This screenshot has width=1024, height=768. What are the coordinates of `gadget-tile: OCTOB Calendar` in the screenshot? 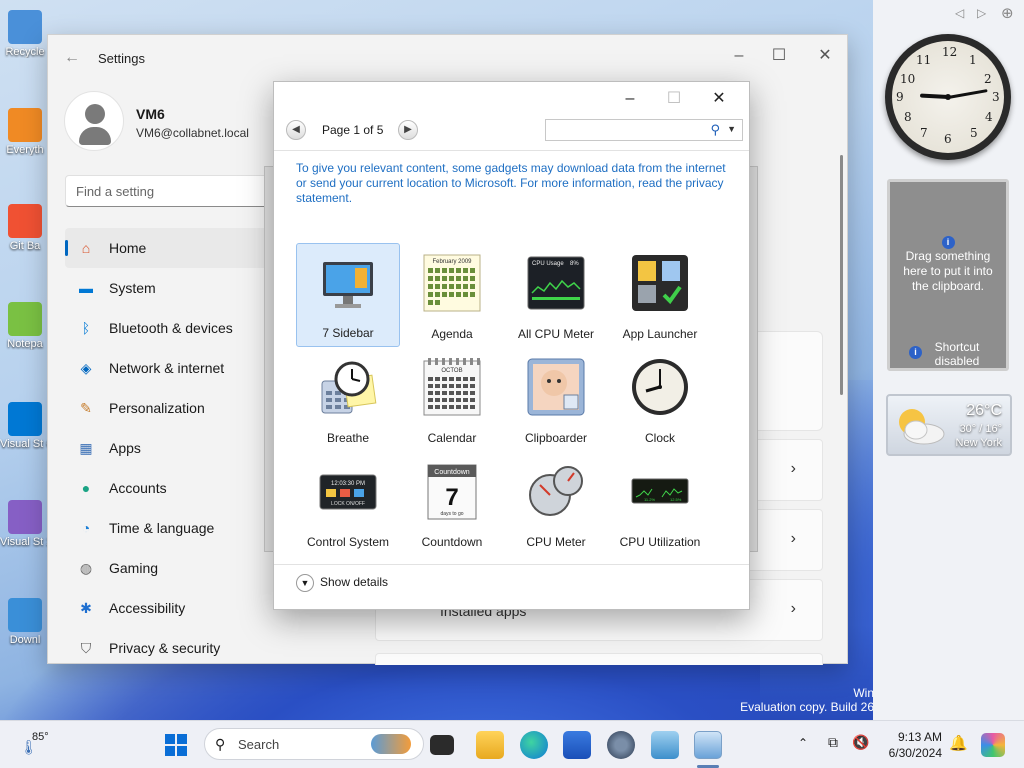 It's located at (452, 399).